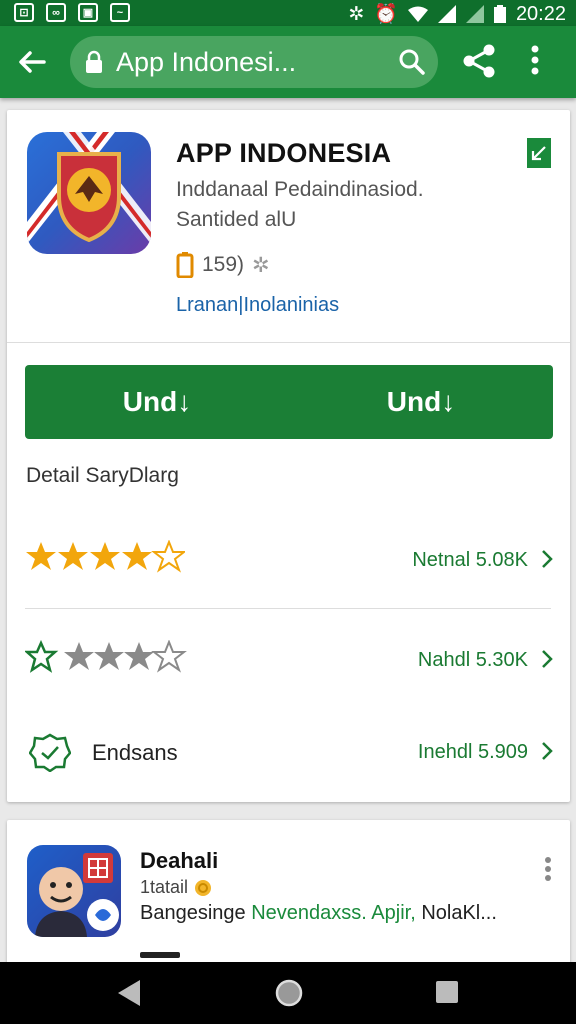 The image size is (576, 1024). What do you see at coordinates (386, 14) in the screenshot?
I see `alarm-icon: ⏰` at bounding box center [386, 14].